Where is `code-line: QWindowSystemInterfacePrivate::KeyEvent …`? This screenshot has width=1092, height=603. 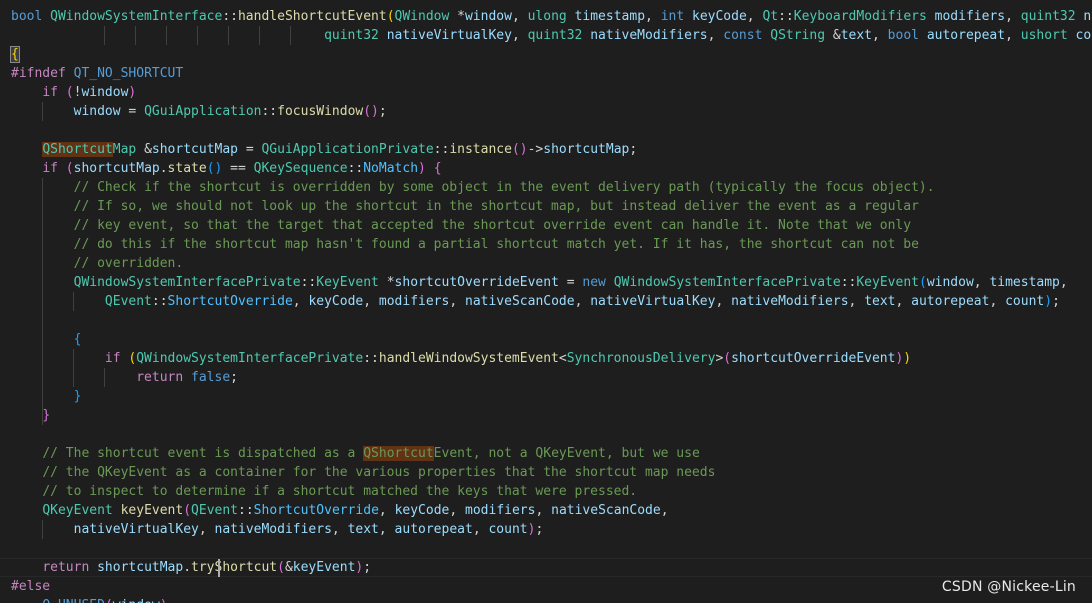
code-line: QWindowSystemInterfacePrivate::KeyEvent … is located at coordinates (539, 282).